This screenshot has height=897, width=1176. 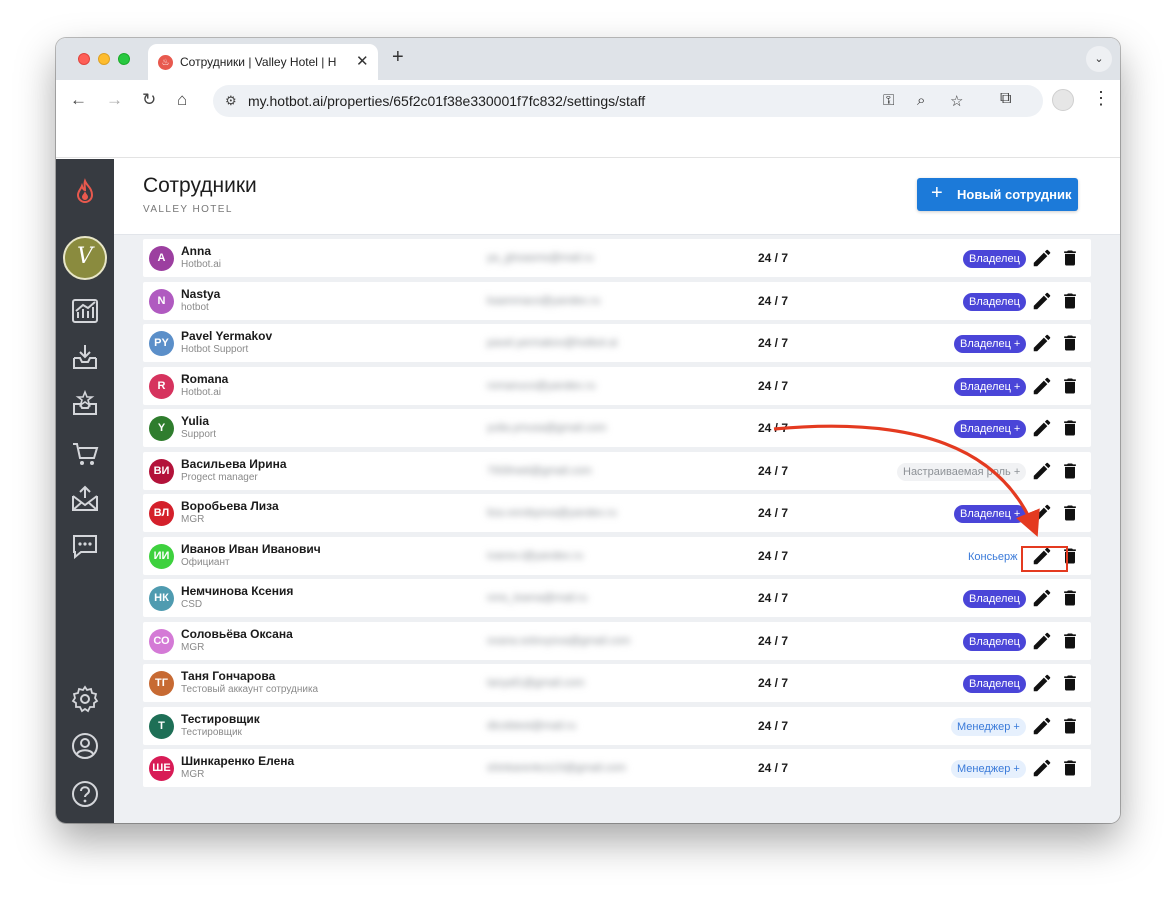 What do you see at coordinates (78, 100) in the screenshot?
I see `back-button: ←` at bounding box center [78, 100].